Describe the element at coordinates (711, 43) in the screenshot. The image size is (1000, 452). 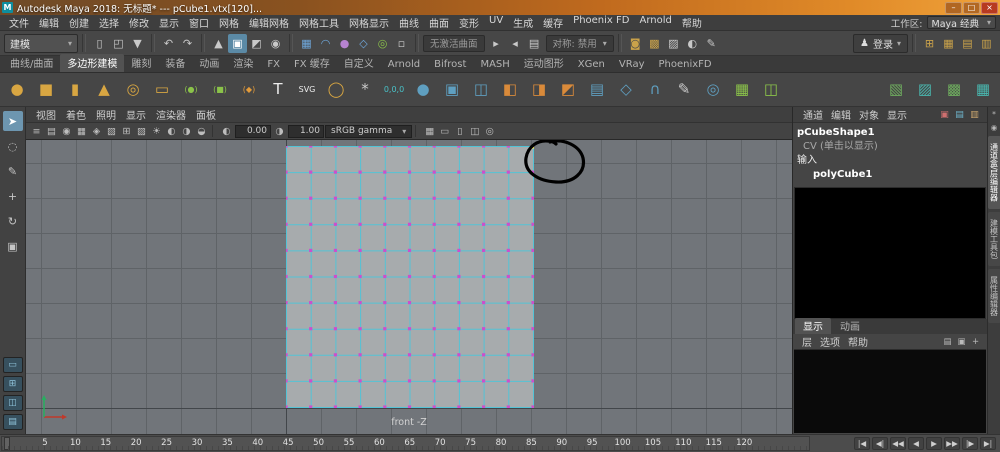
I see `paint-effects-icon: ✎` at that location.